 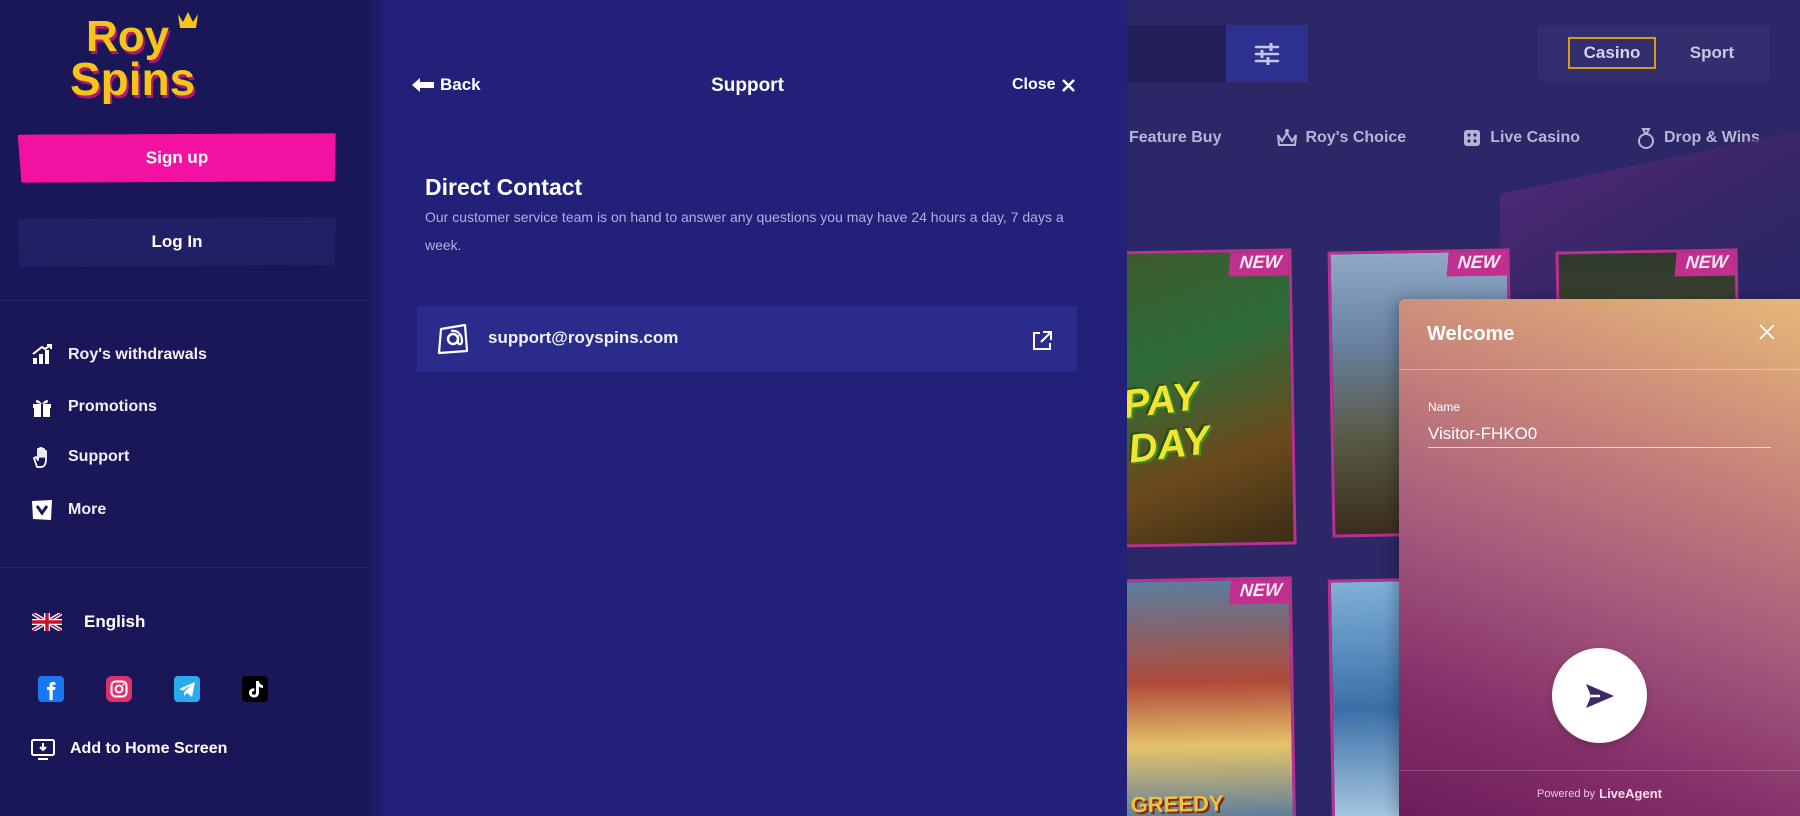 What do you see at coordinates (379, 408) in the screenshot?
I see `panel-shadow` at bounding box center [379, 408].